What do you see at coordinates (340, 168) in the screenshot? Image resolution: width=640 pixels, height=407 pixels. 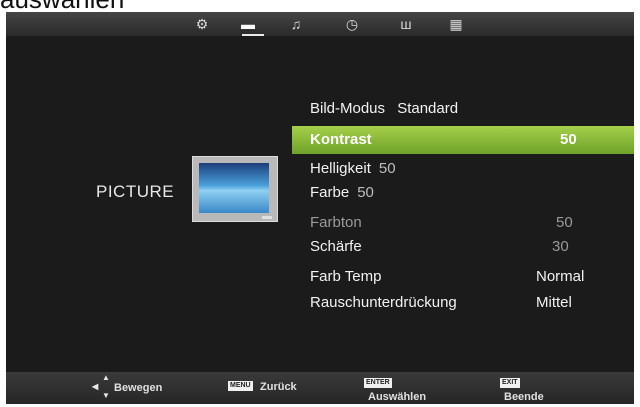 I see `menu-label: Helligkeit` at bounding box center [340, 168].